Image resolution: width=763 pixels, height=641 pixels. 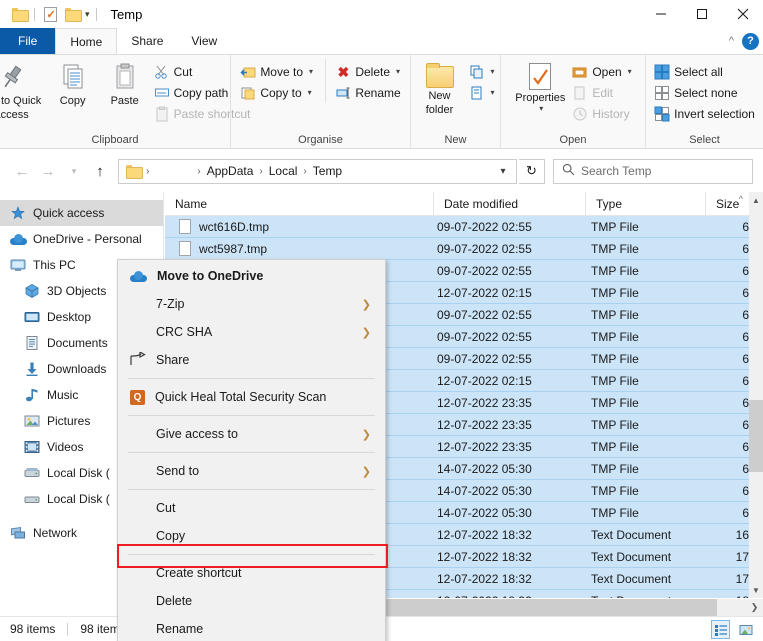 I want to click on select-none-label: Select none, so click(x=706, y=92).